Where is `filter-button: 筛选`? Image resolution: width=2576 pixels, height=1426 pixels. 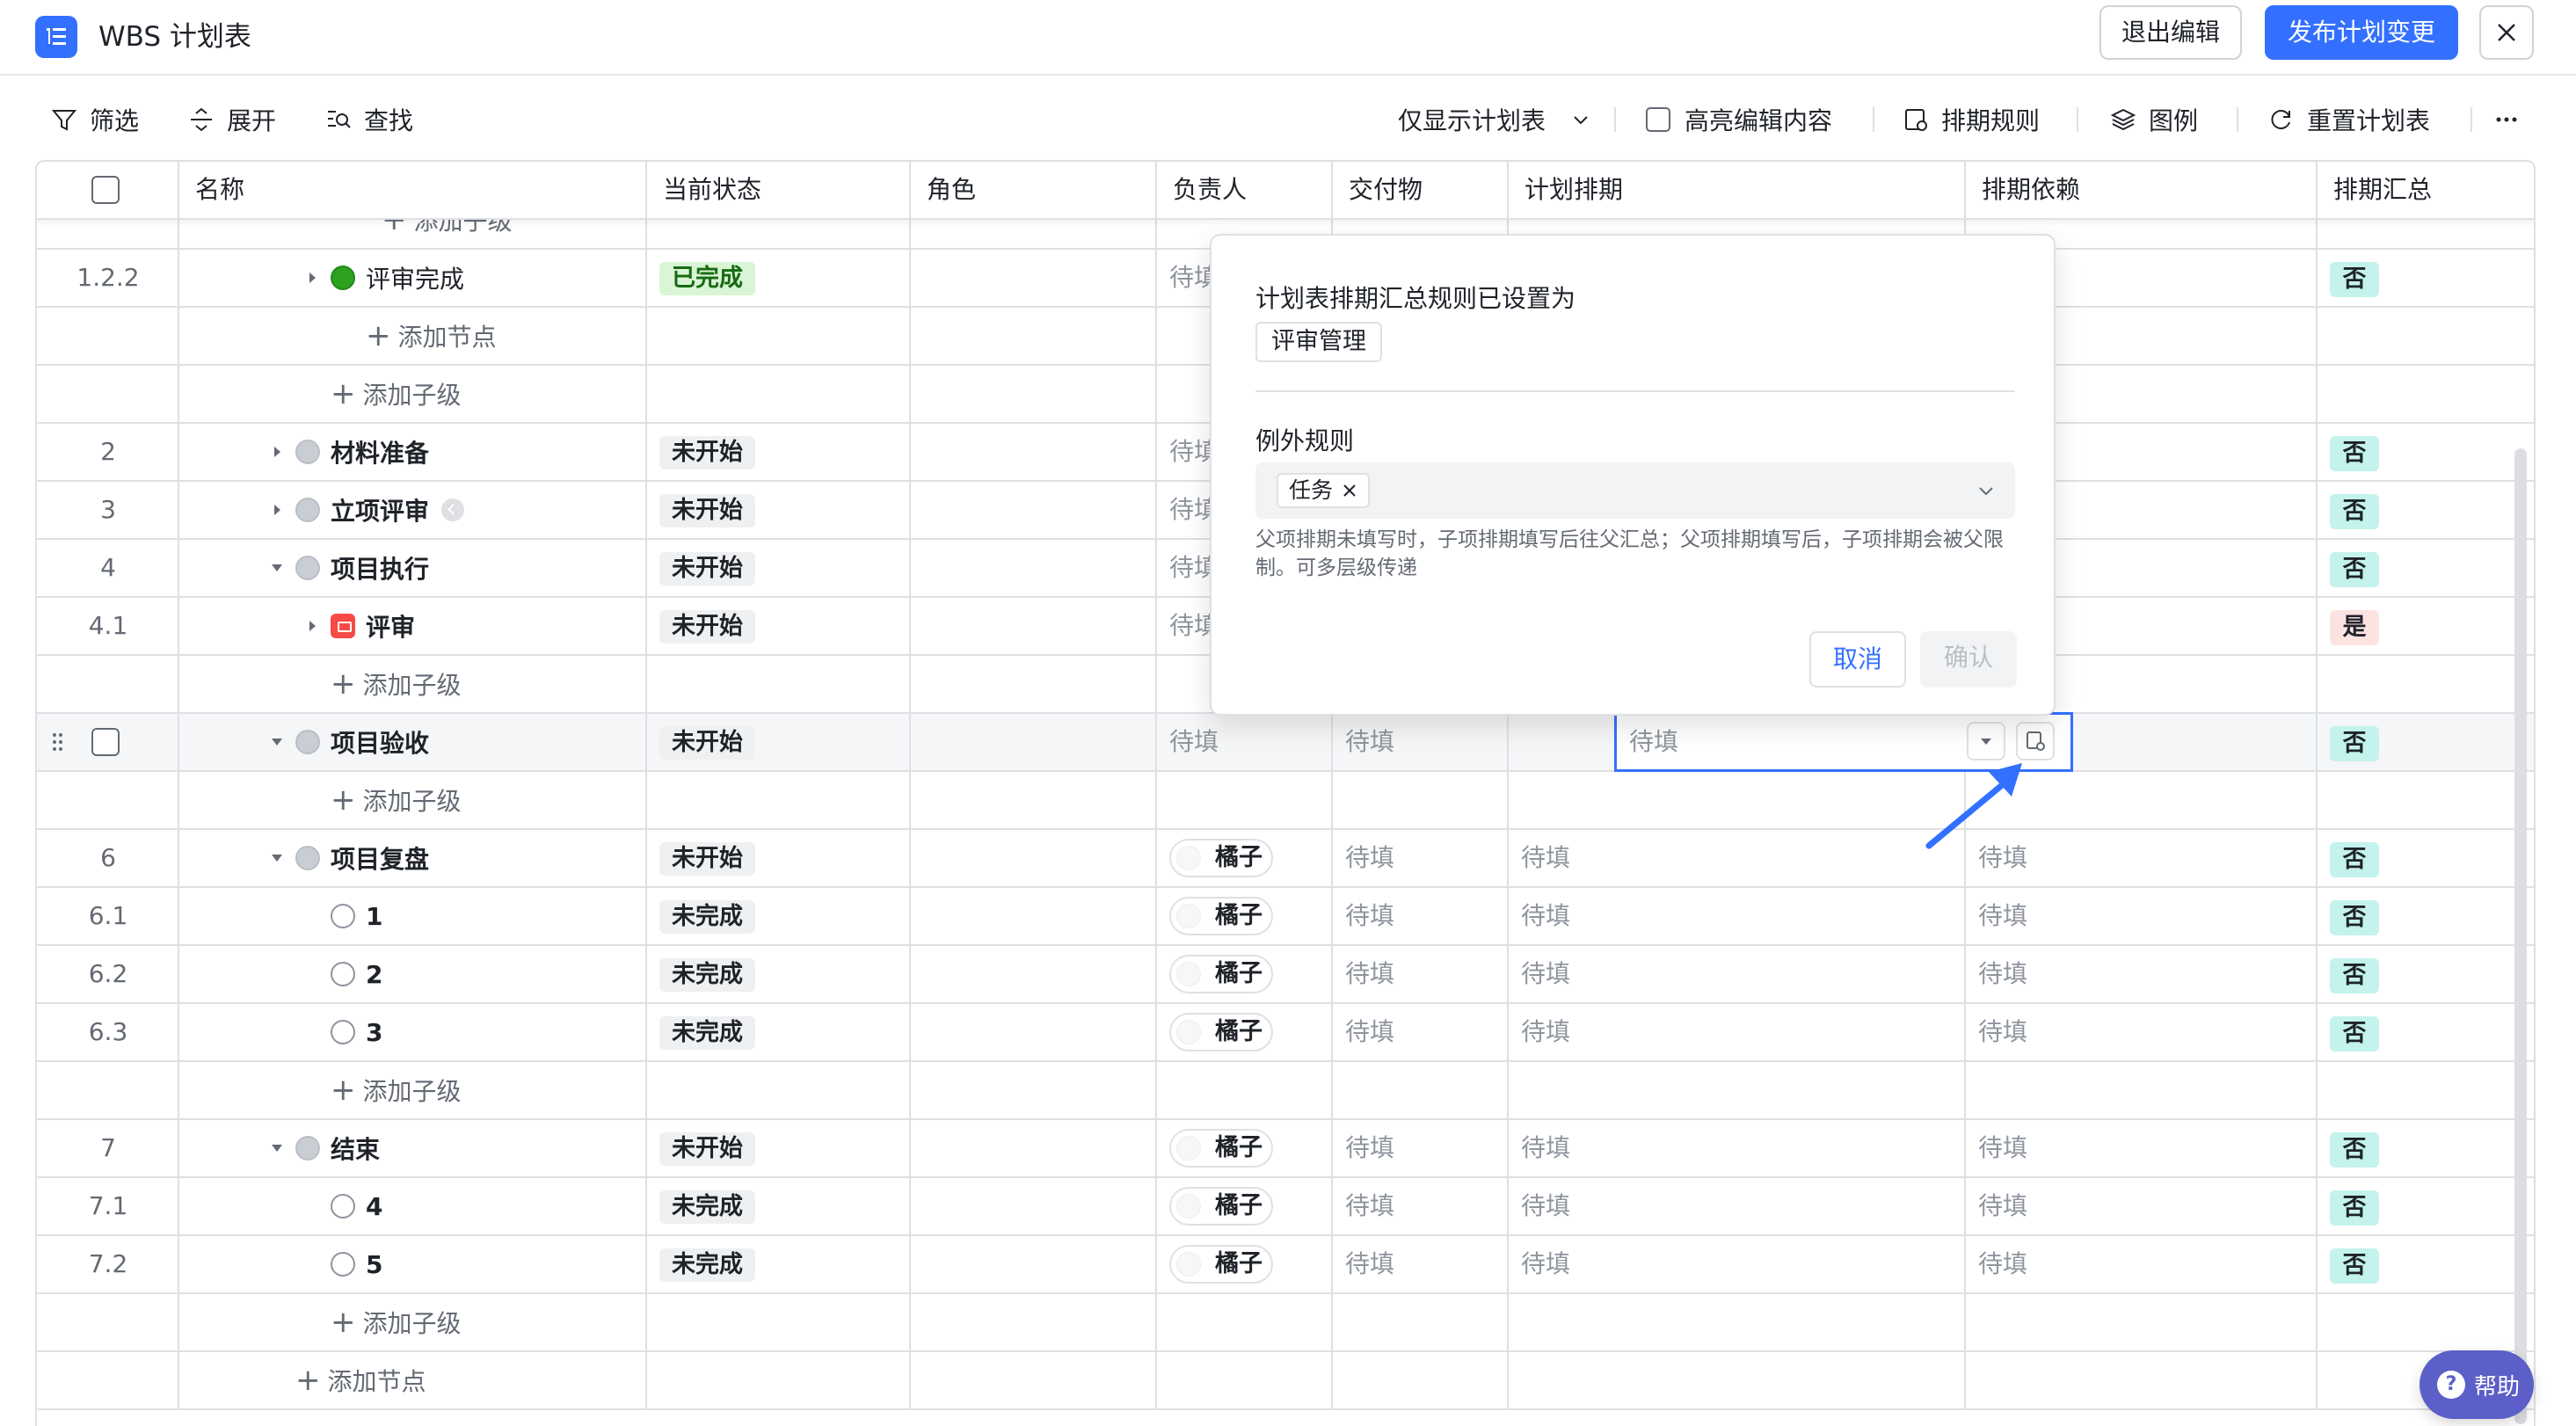
filter-button: 筛选 is located at coordinates (95, 120).